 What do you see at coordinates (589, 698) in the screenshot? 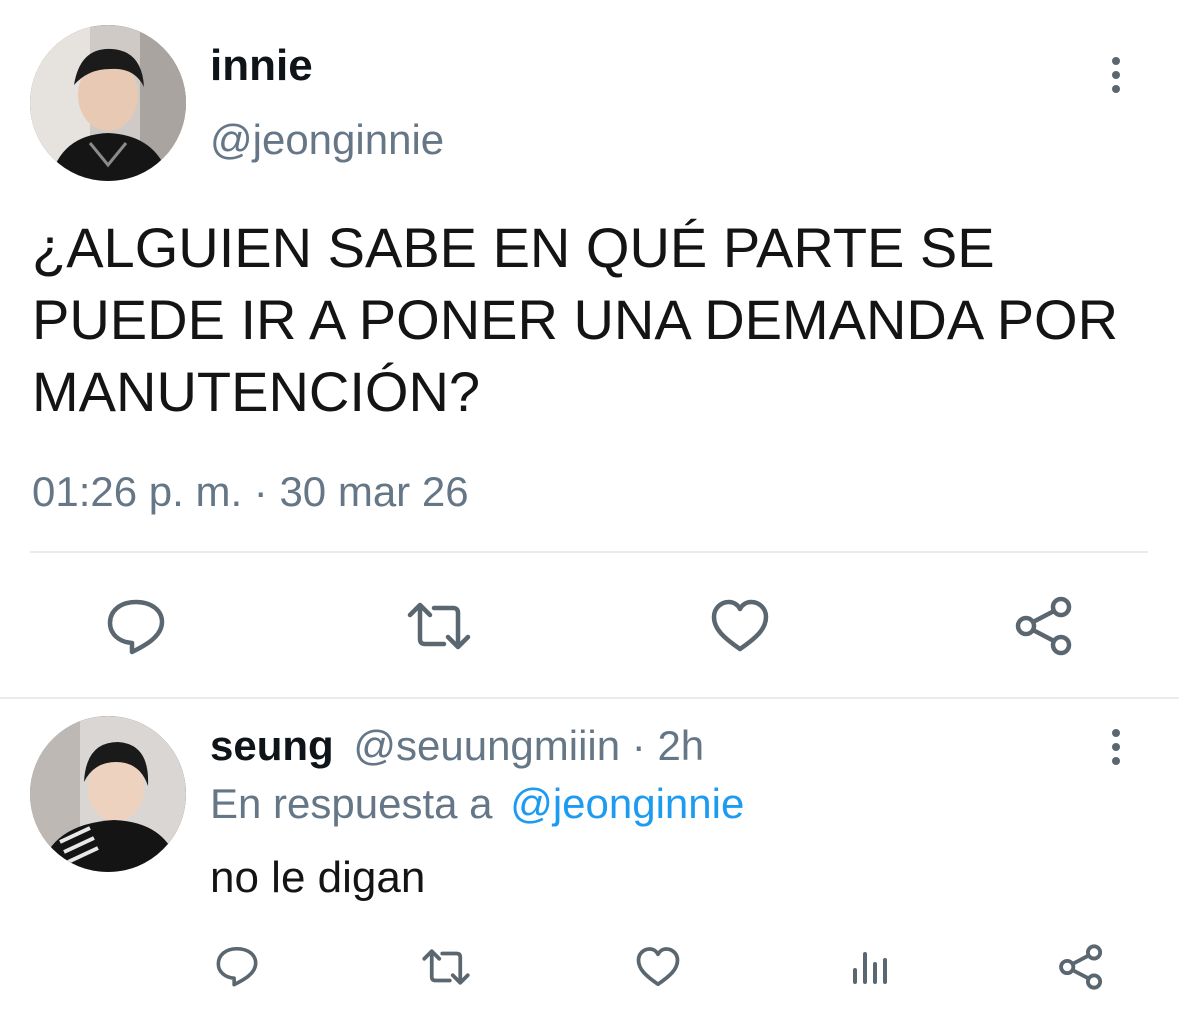
I see `section-divider` at bounding box center [589, 698].